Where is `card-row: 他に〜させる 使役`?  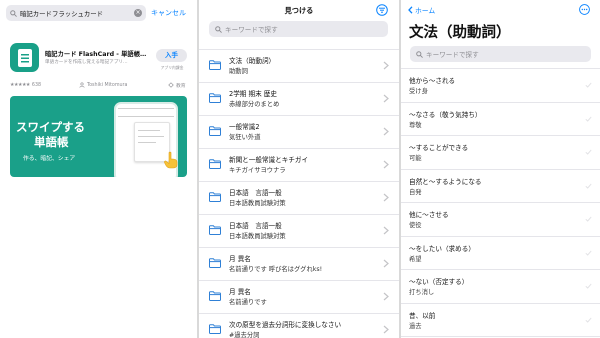
card-row: 他に〜させる 使役 is located at coordinates (500, 220).